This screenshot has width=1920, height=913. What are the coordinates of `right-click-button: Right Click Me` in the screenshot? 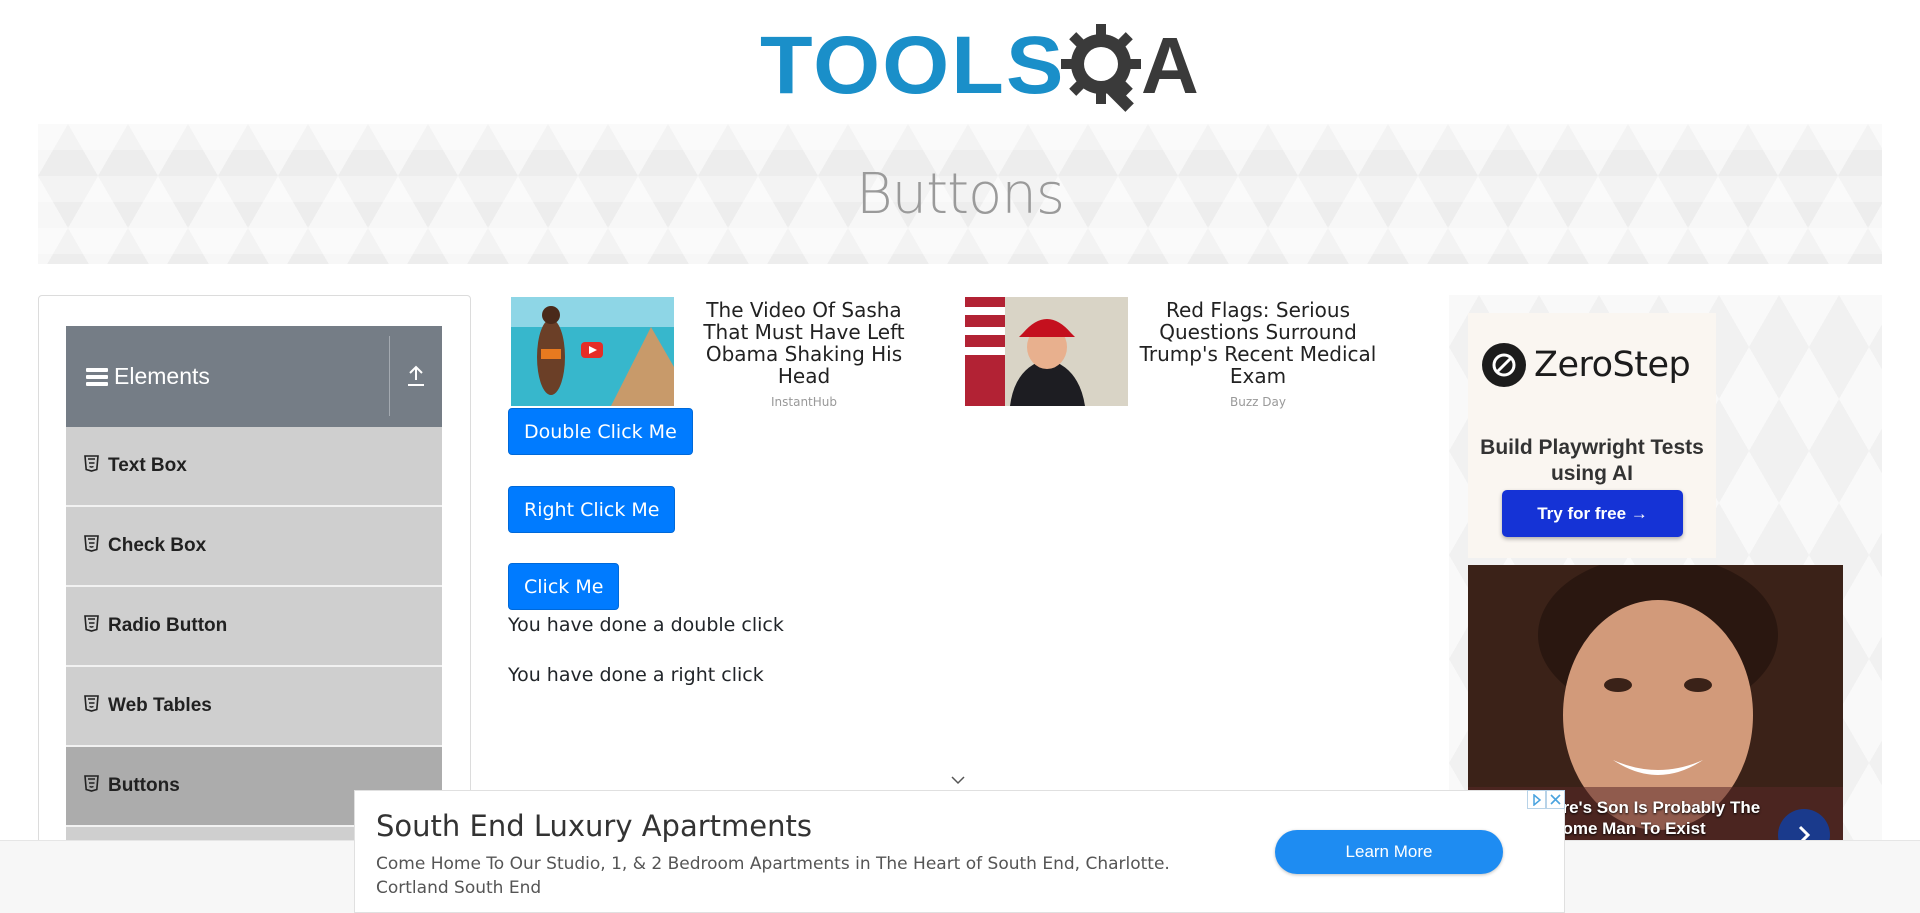 It's located at (592, 509).